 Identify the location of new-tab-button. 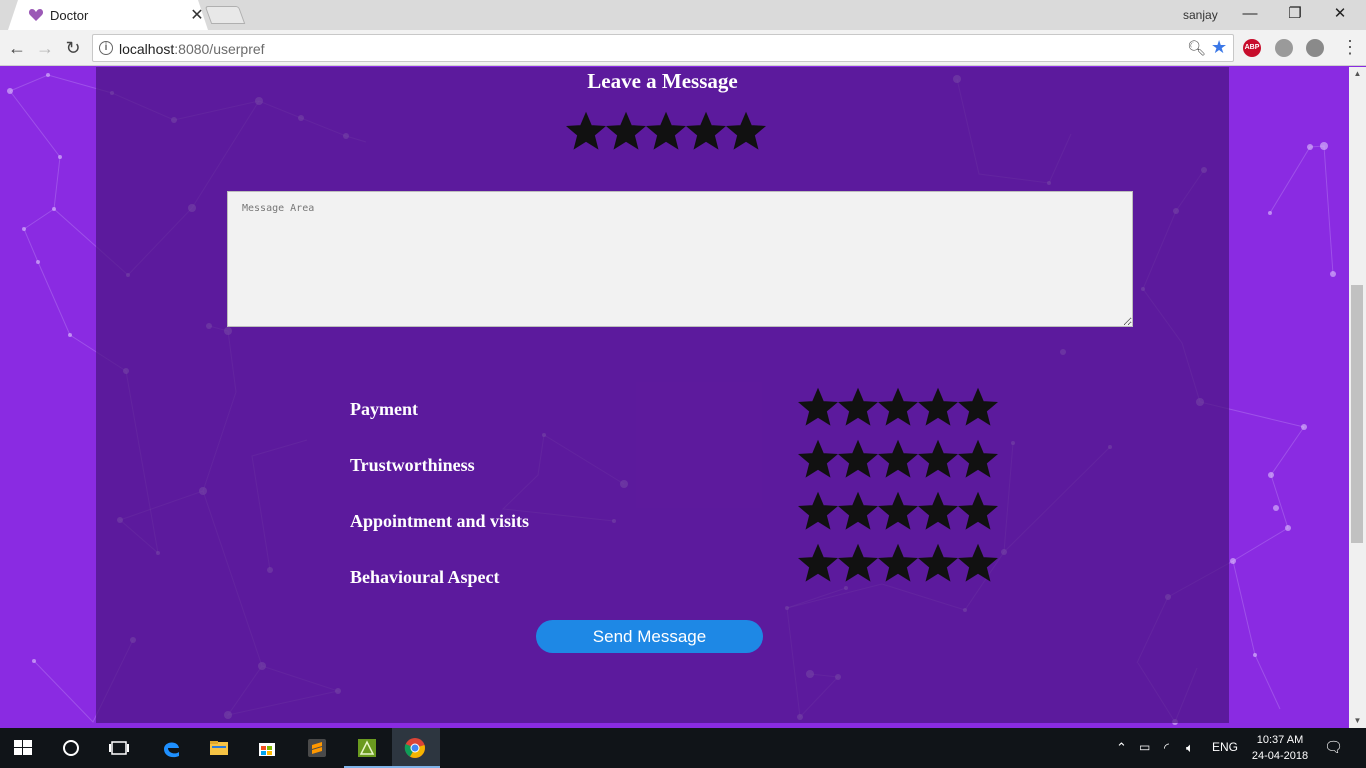
(225, 15).